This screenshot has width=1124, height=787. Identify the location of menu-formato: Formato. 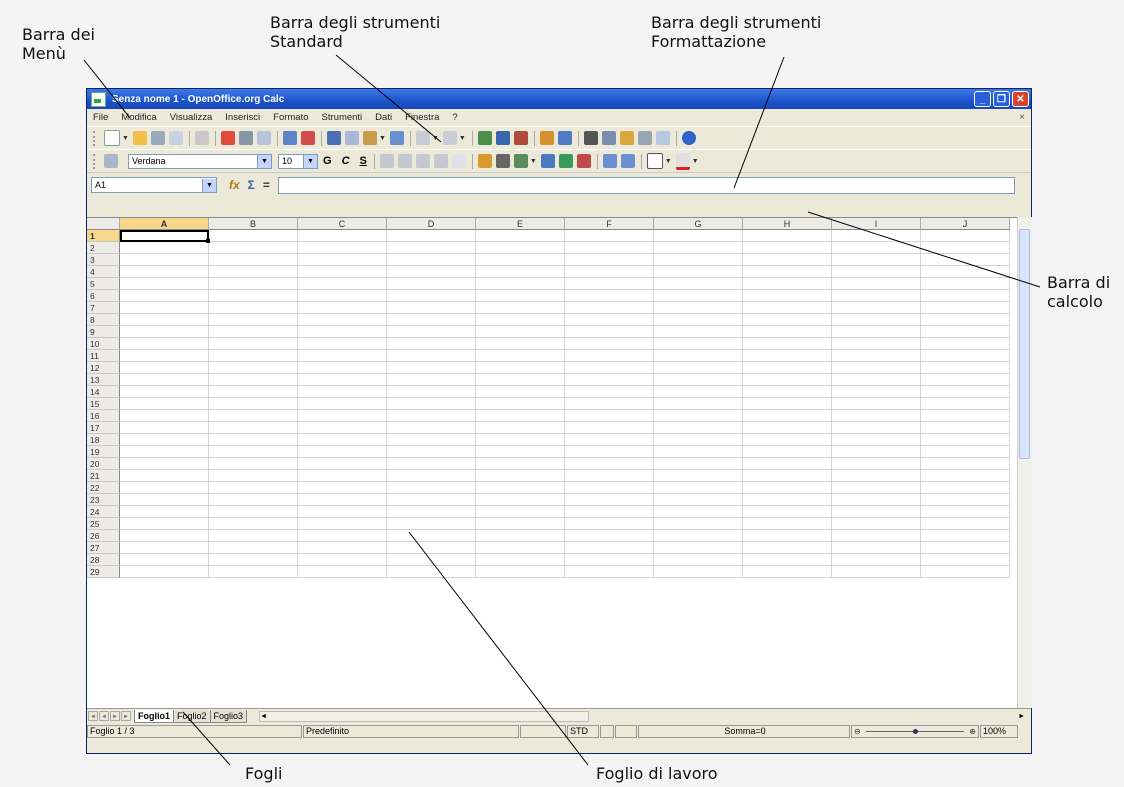
(290, 117).